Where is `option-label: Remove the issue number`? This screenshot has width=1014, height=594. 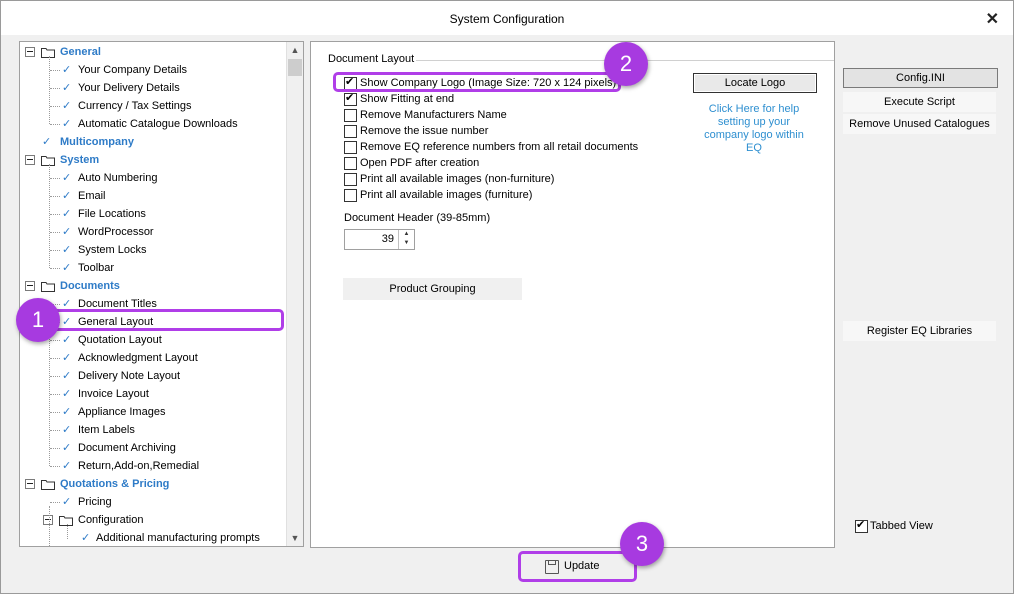 option-label: Remove the issue number is located at coordinates (424, 131).